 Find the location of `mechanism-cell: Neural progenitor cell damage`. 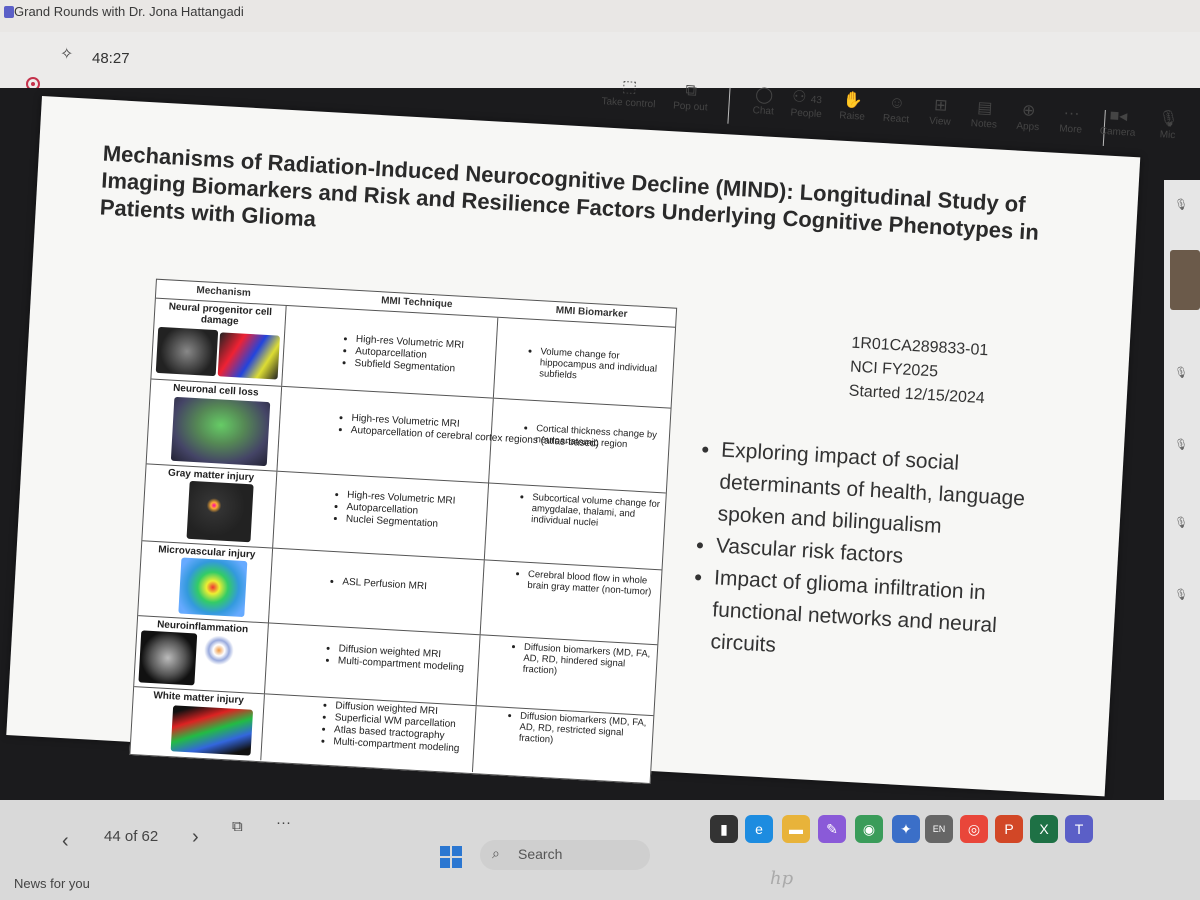

mechanism-cell: Neural progenitor cell damage is located at coordinates (219, 342).